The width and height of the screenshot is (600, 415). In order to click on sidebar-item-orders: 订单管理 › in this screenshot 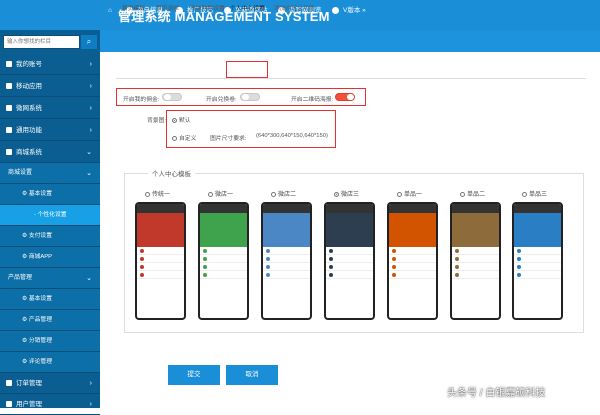, I will do `click(50, 383)`.